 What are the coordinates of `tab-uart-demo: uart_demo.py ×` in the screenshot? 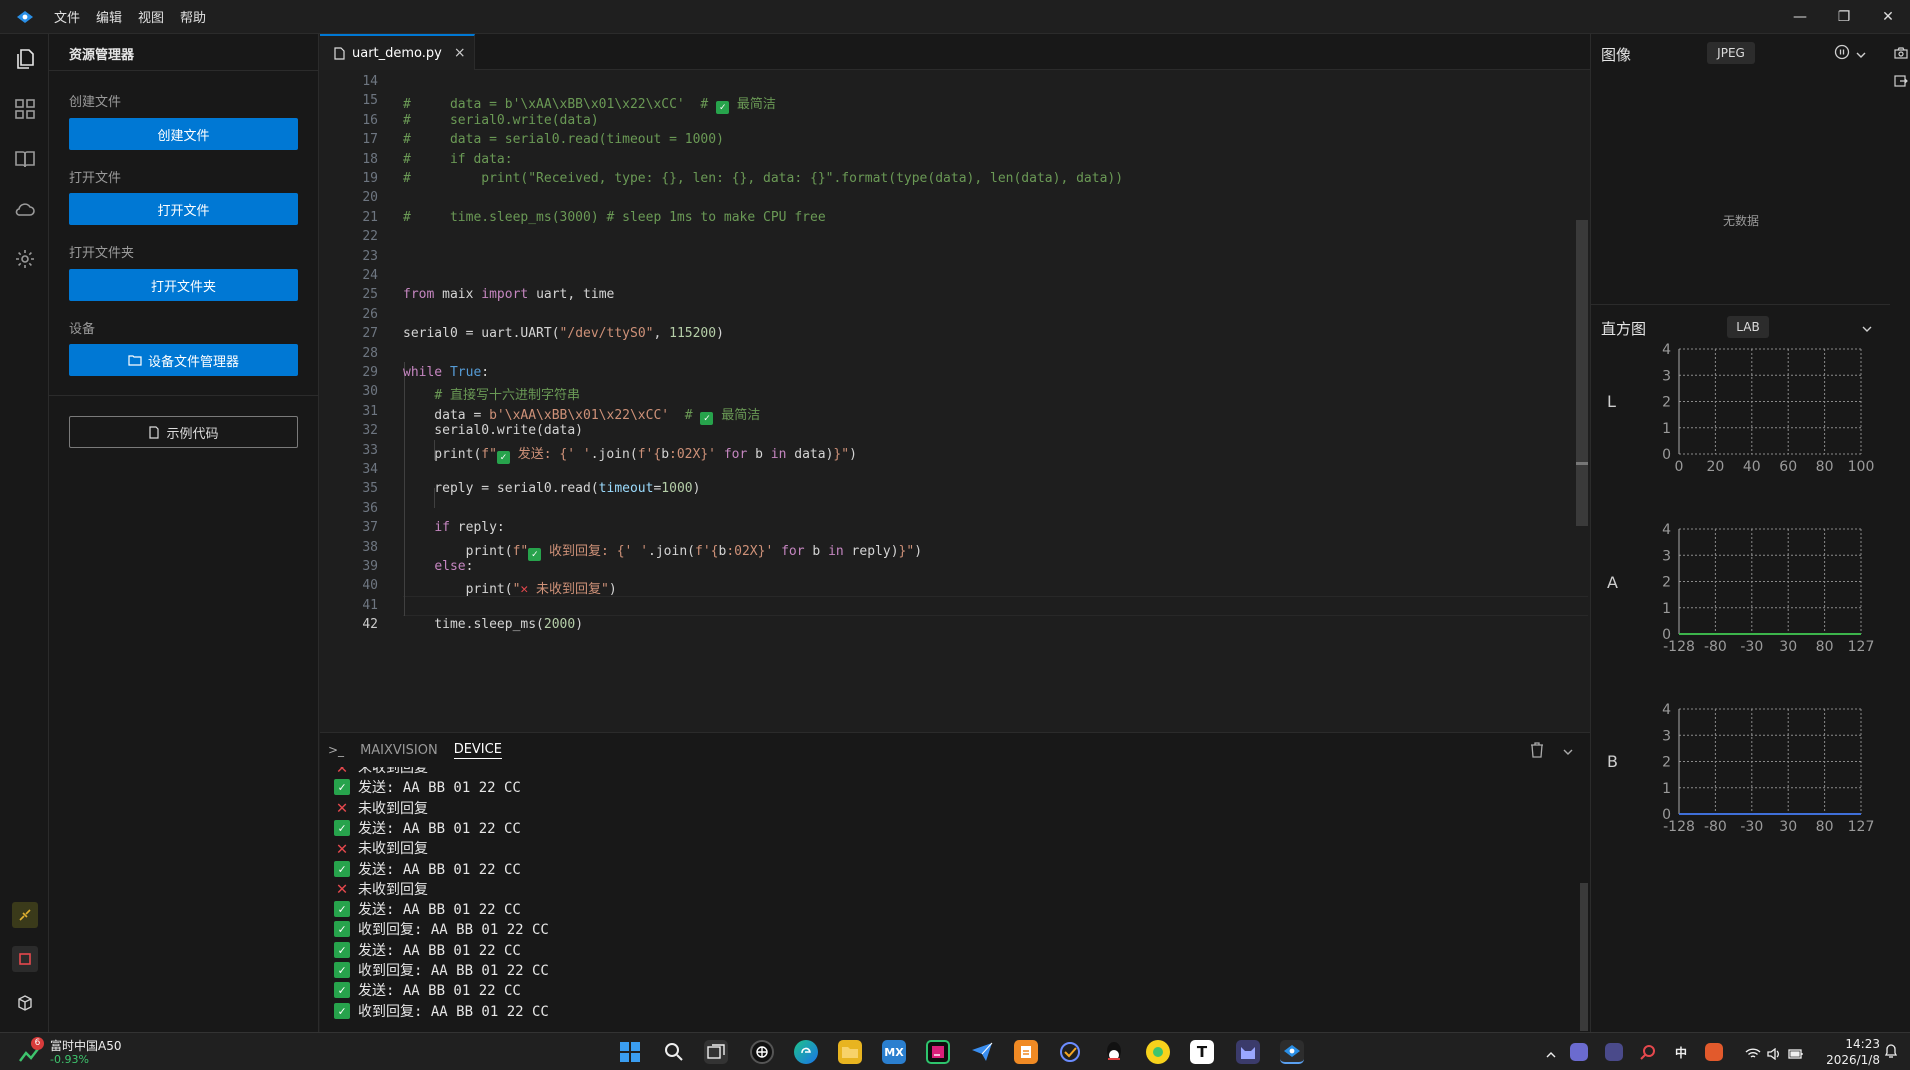 It's located at (397, 52).